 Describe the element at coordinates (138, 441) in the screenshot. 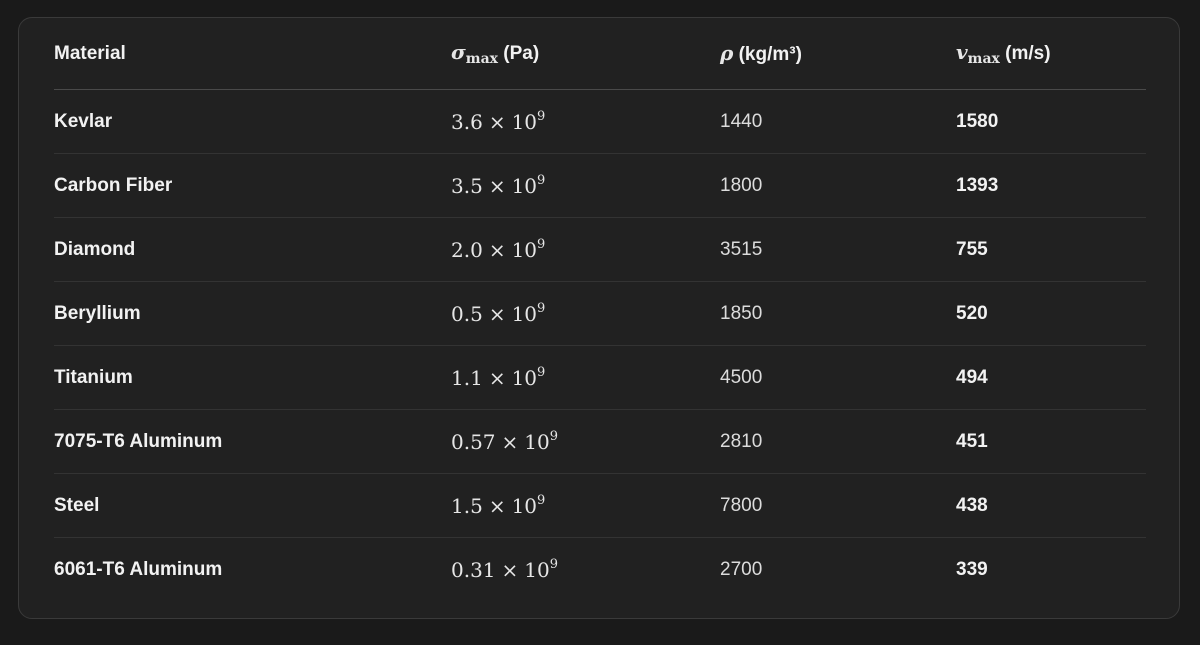

I see `material-name: 7075-T6 Aluminum` at that location.